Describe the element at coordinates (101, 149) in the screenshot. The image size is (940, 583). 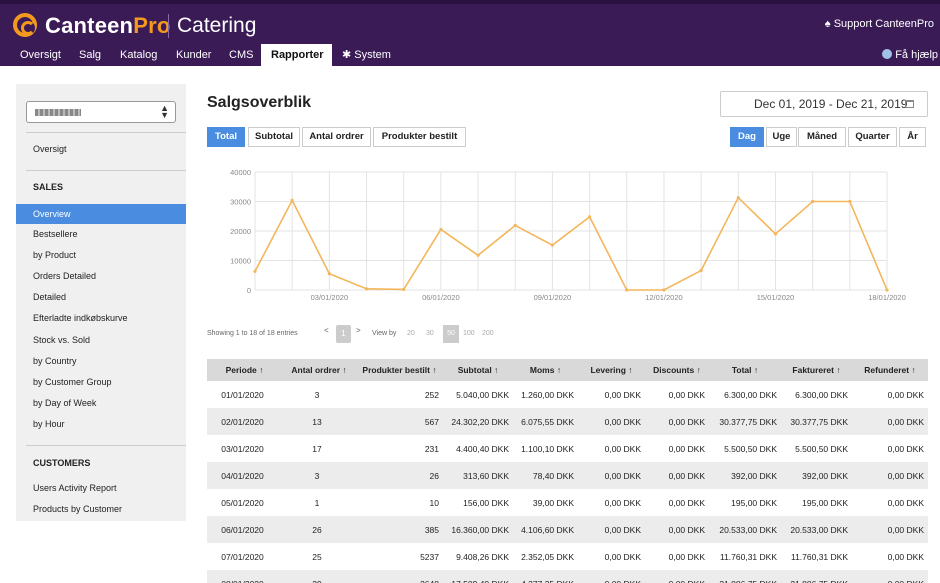
I see `sidebar-item-oversigt: Oversigt` at that location.